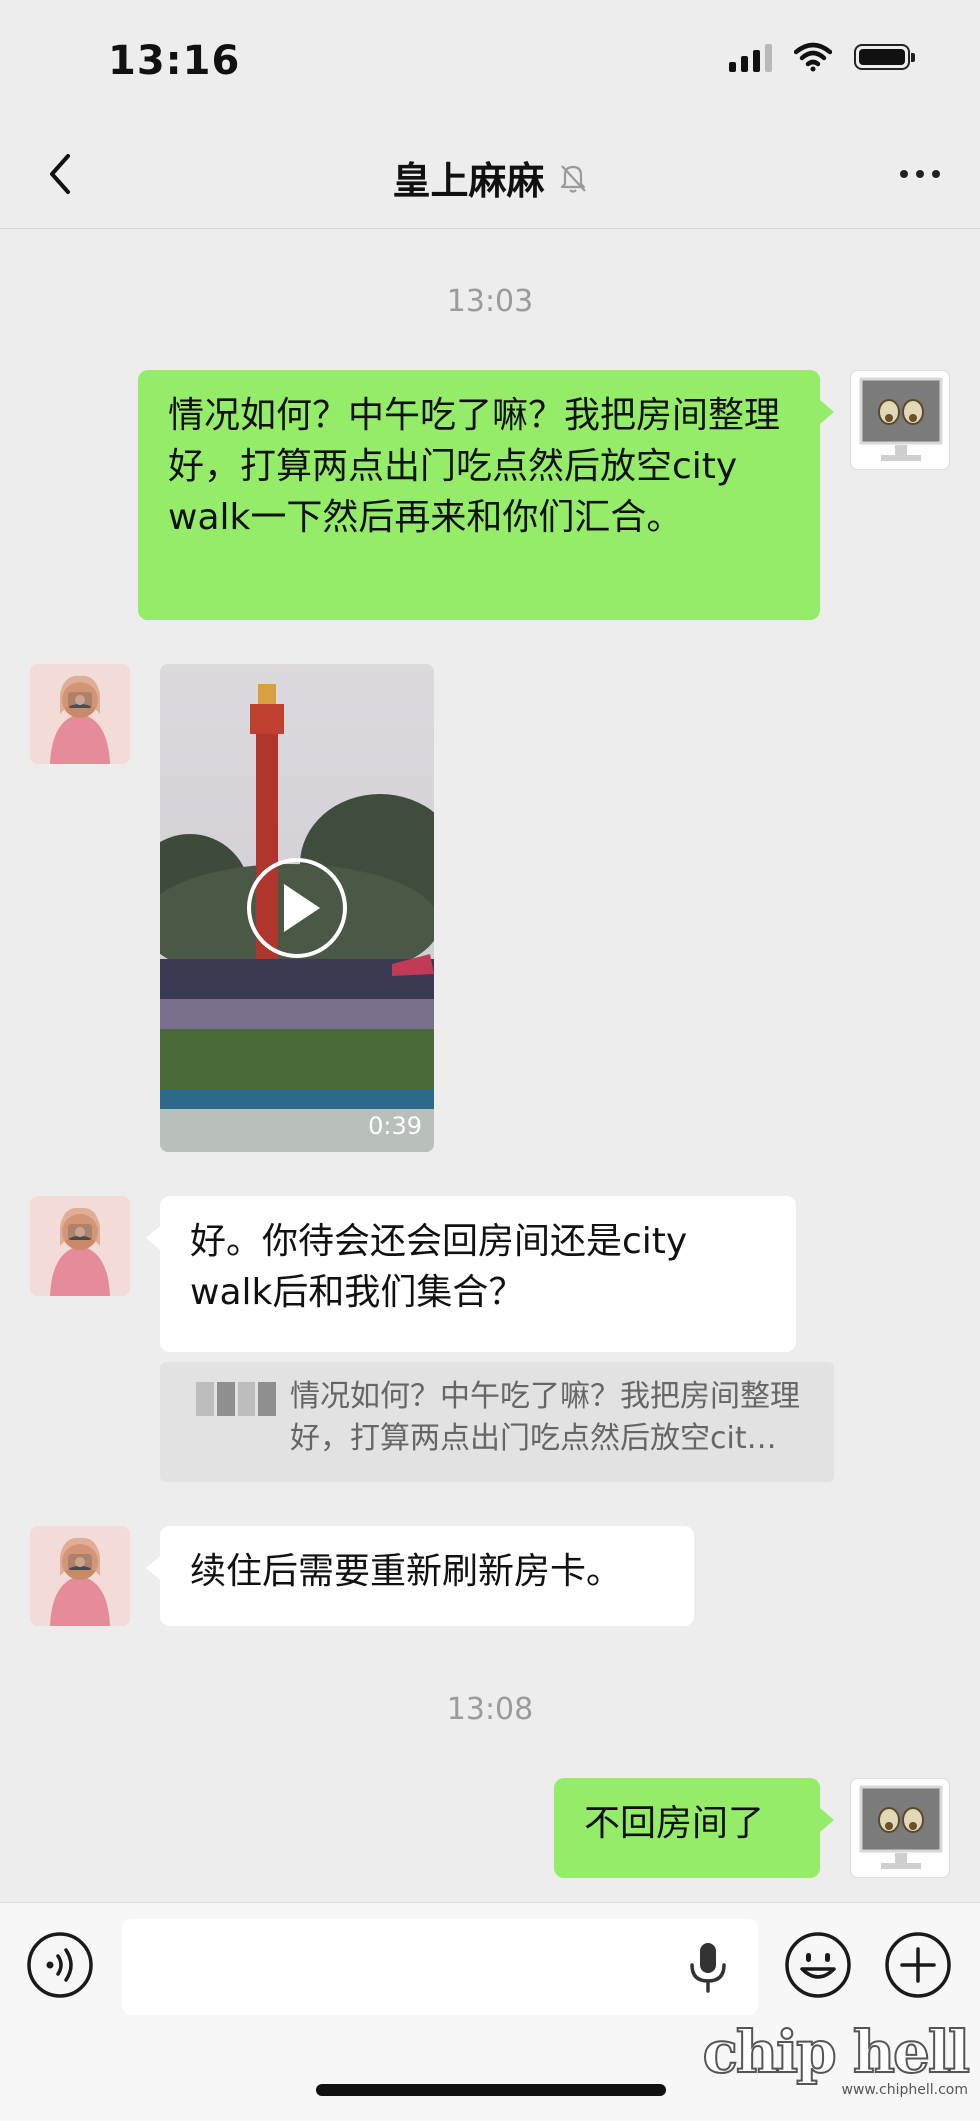  What do you see at coordinates (694, 1828) in the screenshot?
I see `my-message-bubble: 不回房间了` at bounding box center [694, 1828].